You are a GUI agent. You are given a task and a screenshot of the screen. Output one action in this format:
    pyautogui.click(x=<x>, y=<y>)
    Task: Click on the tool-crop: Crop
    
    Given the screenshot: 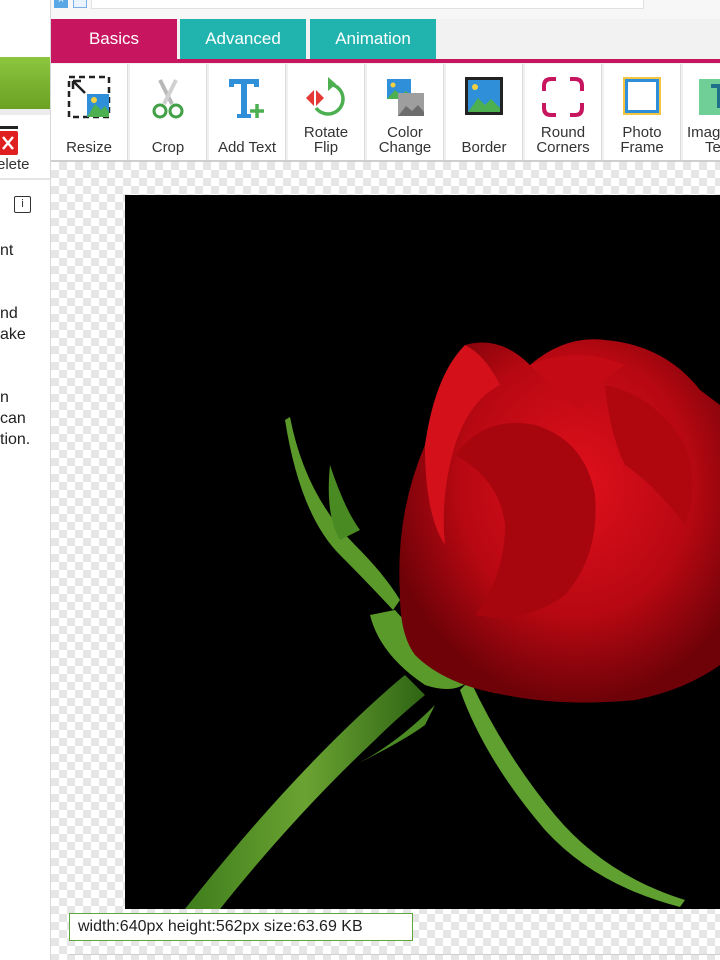 What is the action you would take?
    pyautogui.click(x=168, y=112)
    